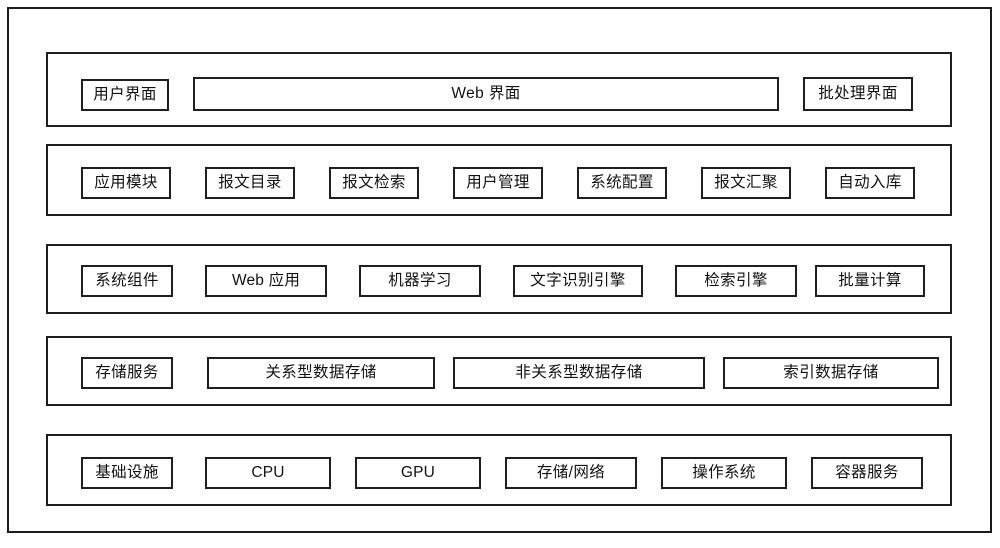 The image size is (1000, 548). Describe the element at coordinates (867, 473) in the screenshot. I see `node-container-service: 容器服务` at that location.